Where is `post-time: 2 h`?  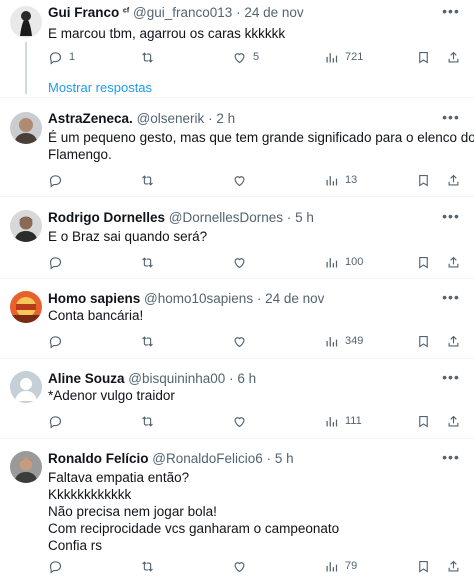
post-time: 2 h is located at coordinates (225, 118).